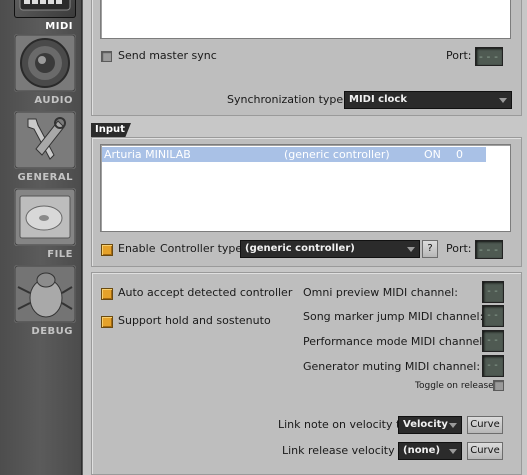 The image size is (527, 475). What do you see at coordinates (147, 154) in the screenshot?
I see `device-name: Arturia MINILAB` at bounding box center [147, 154].